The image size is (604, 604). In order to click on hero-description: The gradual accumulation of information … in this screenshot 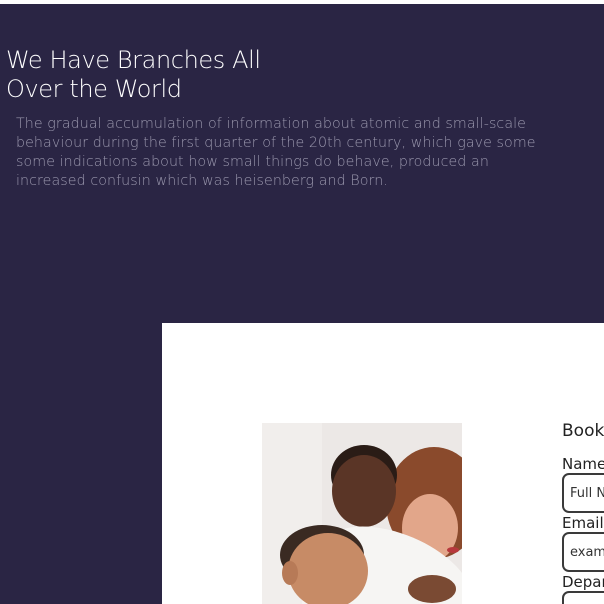, I will do `click(276, 152)`.